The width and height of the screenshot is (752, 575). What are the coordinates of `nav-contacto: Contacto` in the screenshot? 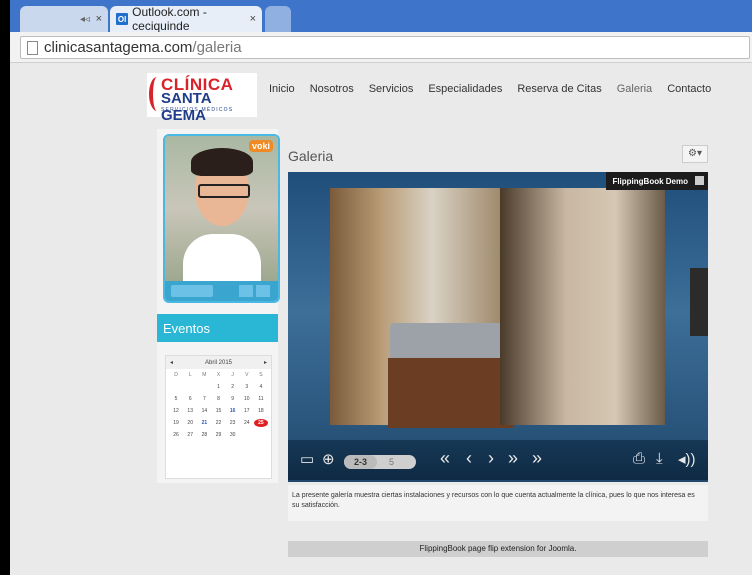 It's located at (689, 89).